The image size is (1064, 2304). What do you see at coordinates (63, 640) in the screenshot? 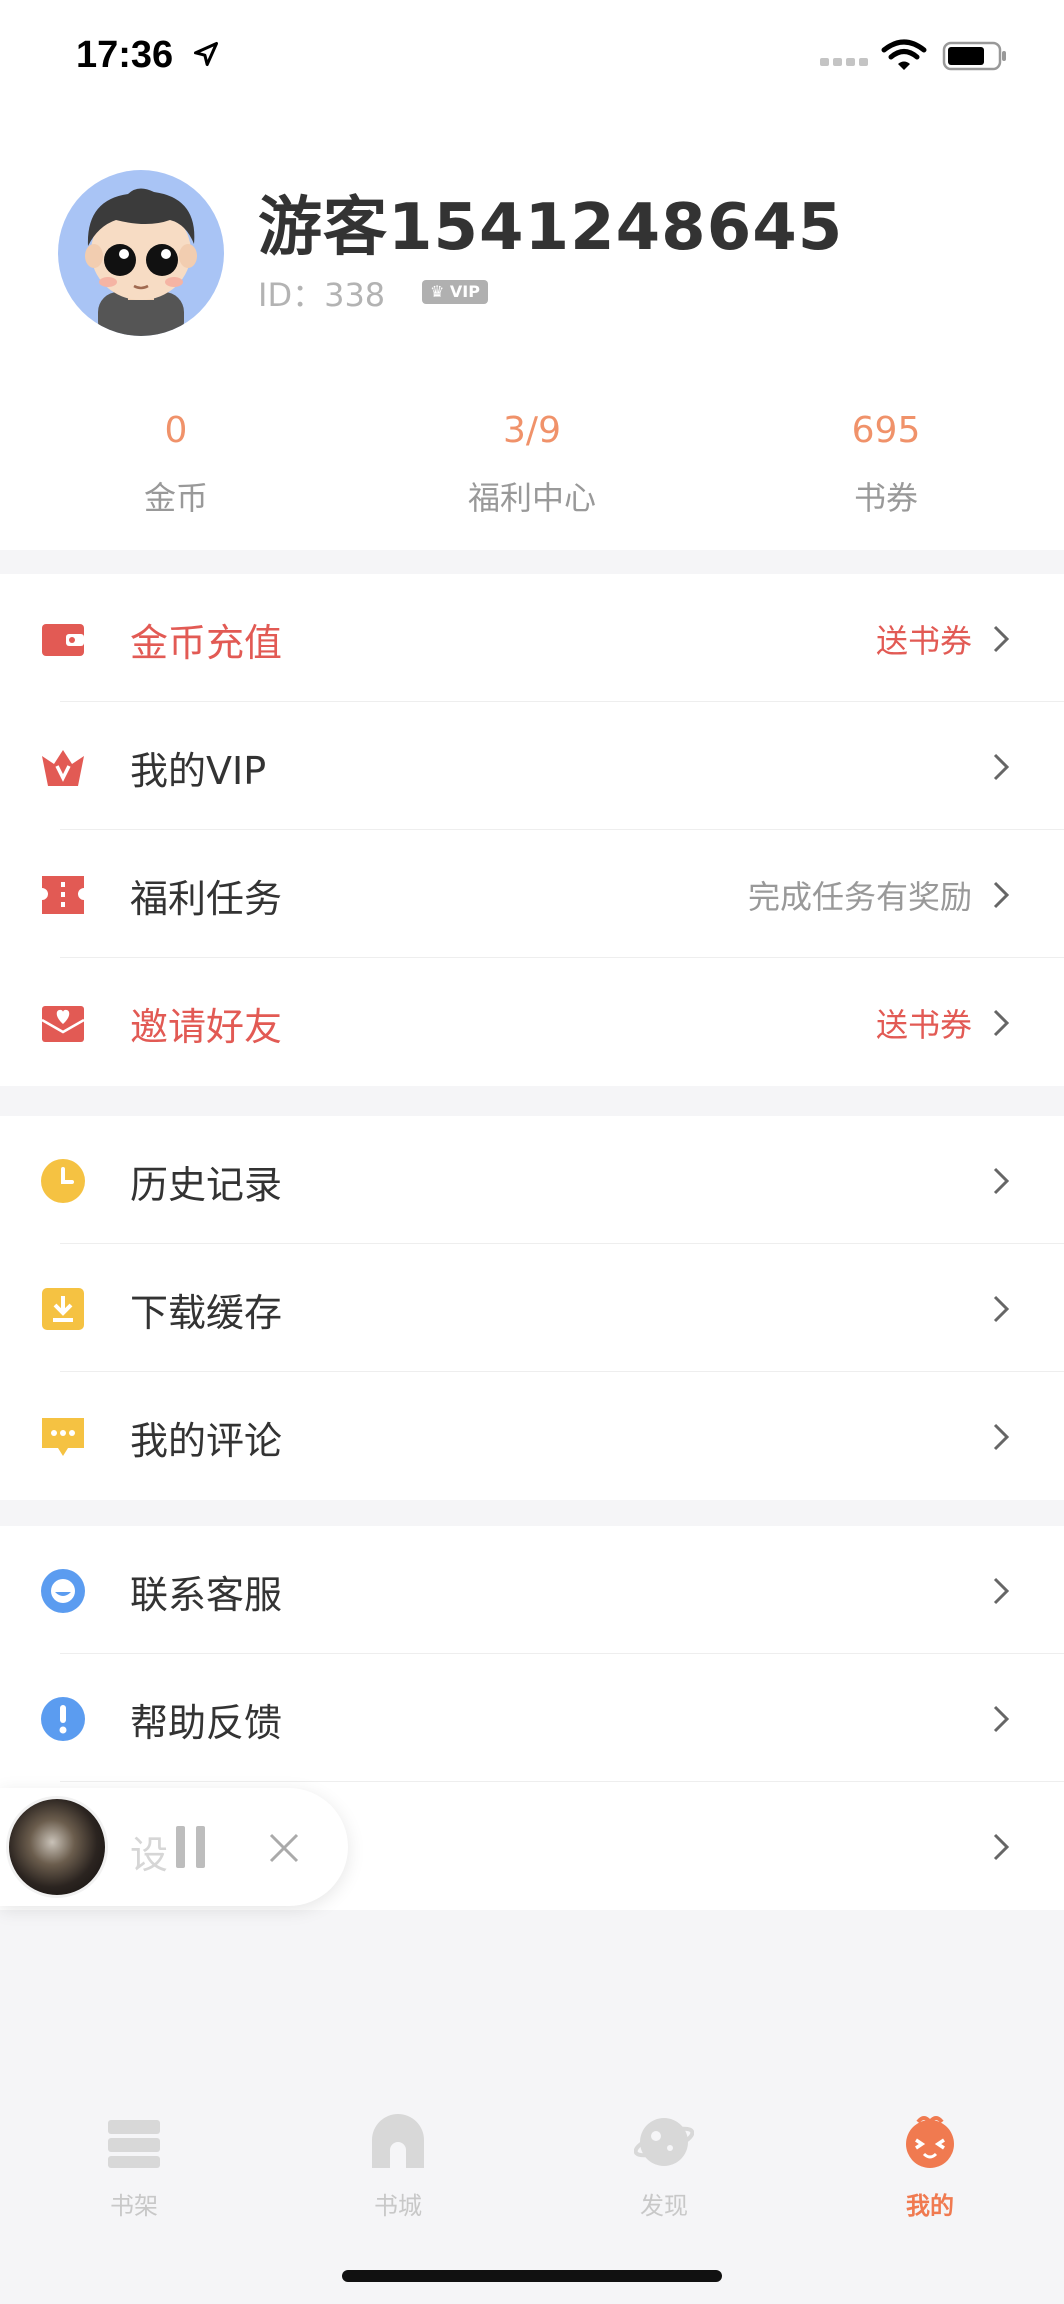
I see `wallet-icon` at bounding box center [63, 640].